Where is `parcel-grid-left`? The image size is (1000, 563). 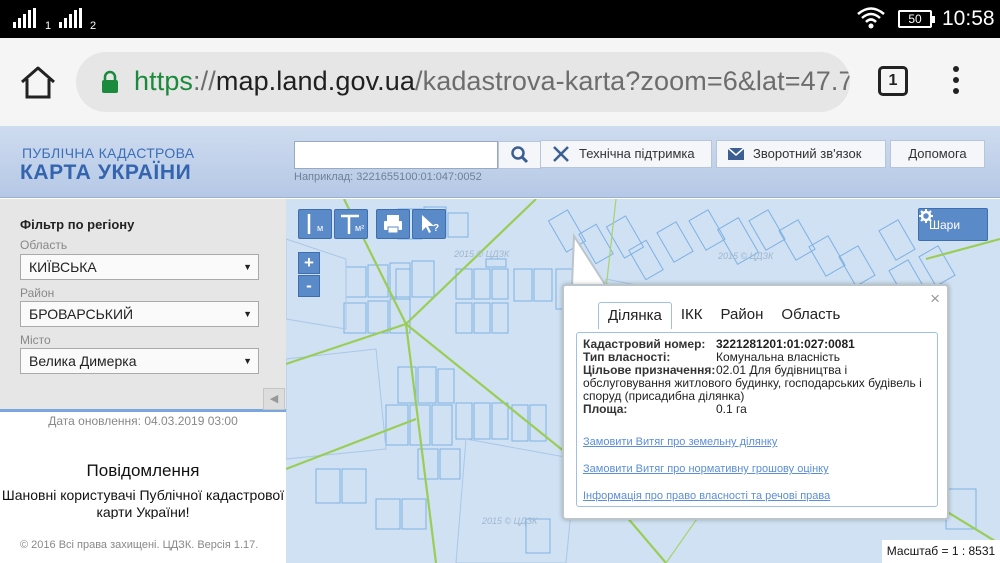 parcel-grid-left is located at coordinates (460, 343).